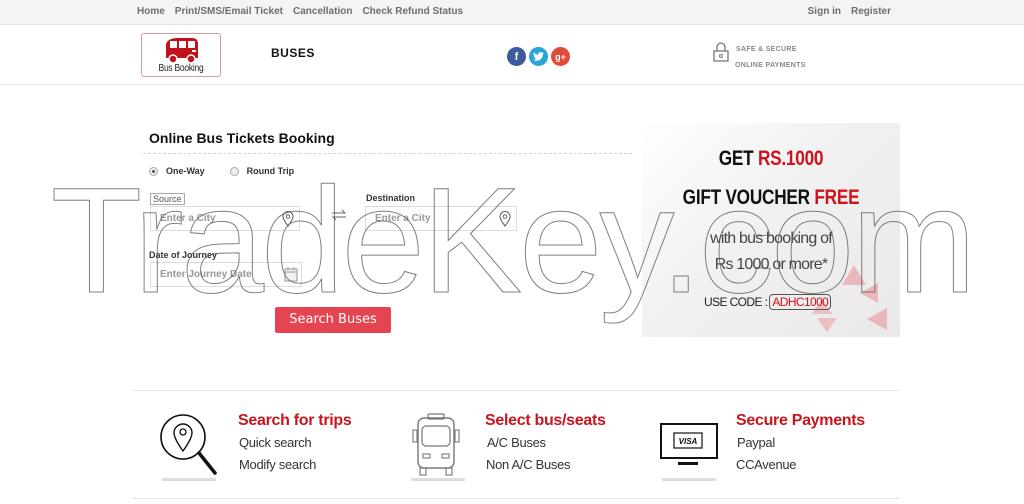 The image size is (1024, 504). What do you see at coordinates (771, 238) in the screenshot?
I see `promo-condition-line1: with bus booking of` at bounding box center [771, 238].